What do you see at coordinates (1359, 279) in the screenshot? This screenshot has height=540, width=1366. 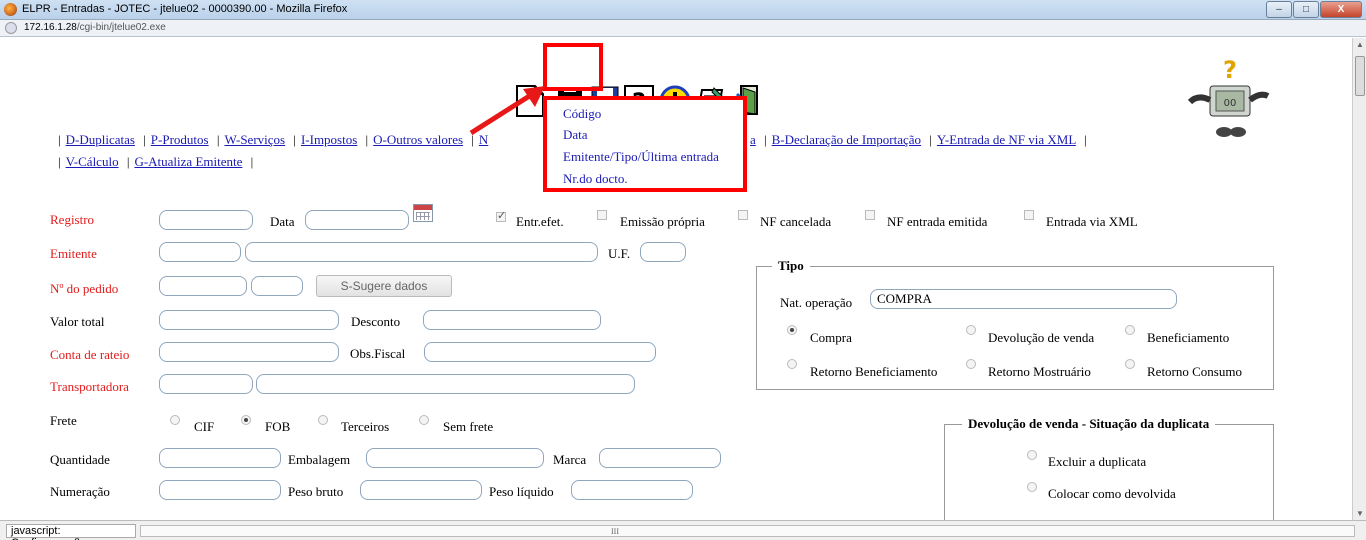 I see `vertical-scrollbar: ▲ ▼` at bounding box center [1359, 279].